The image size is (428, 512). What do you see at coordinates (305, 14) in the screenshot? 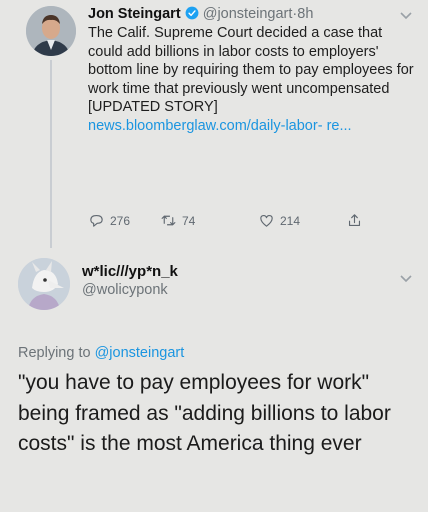
I see `tweet-time: 8h` at bounding box center [305, 14].